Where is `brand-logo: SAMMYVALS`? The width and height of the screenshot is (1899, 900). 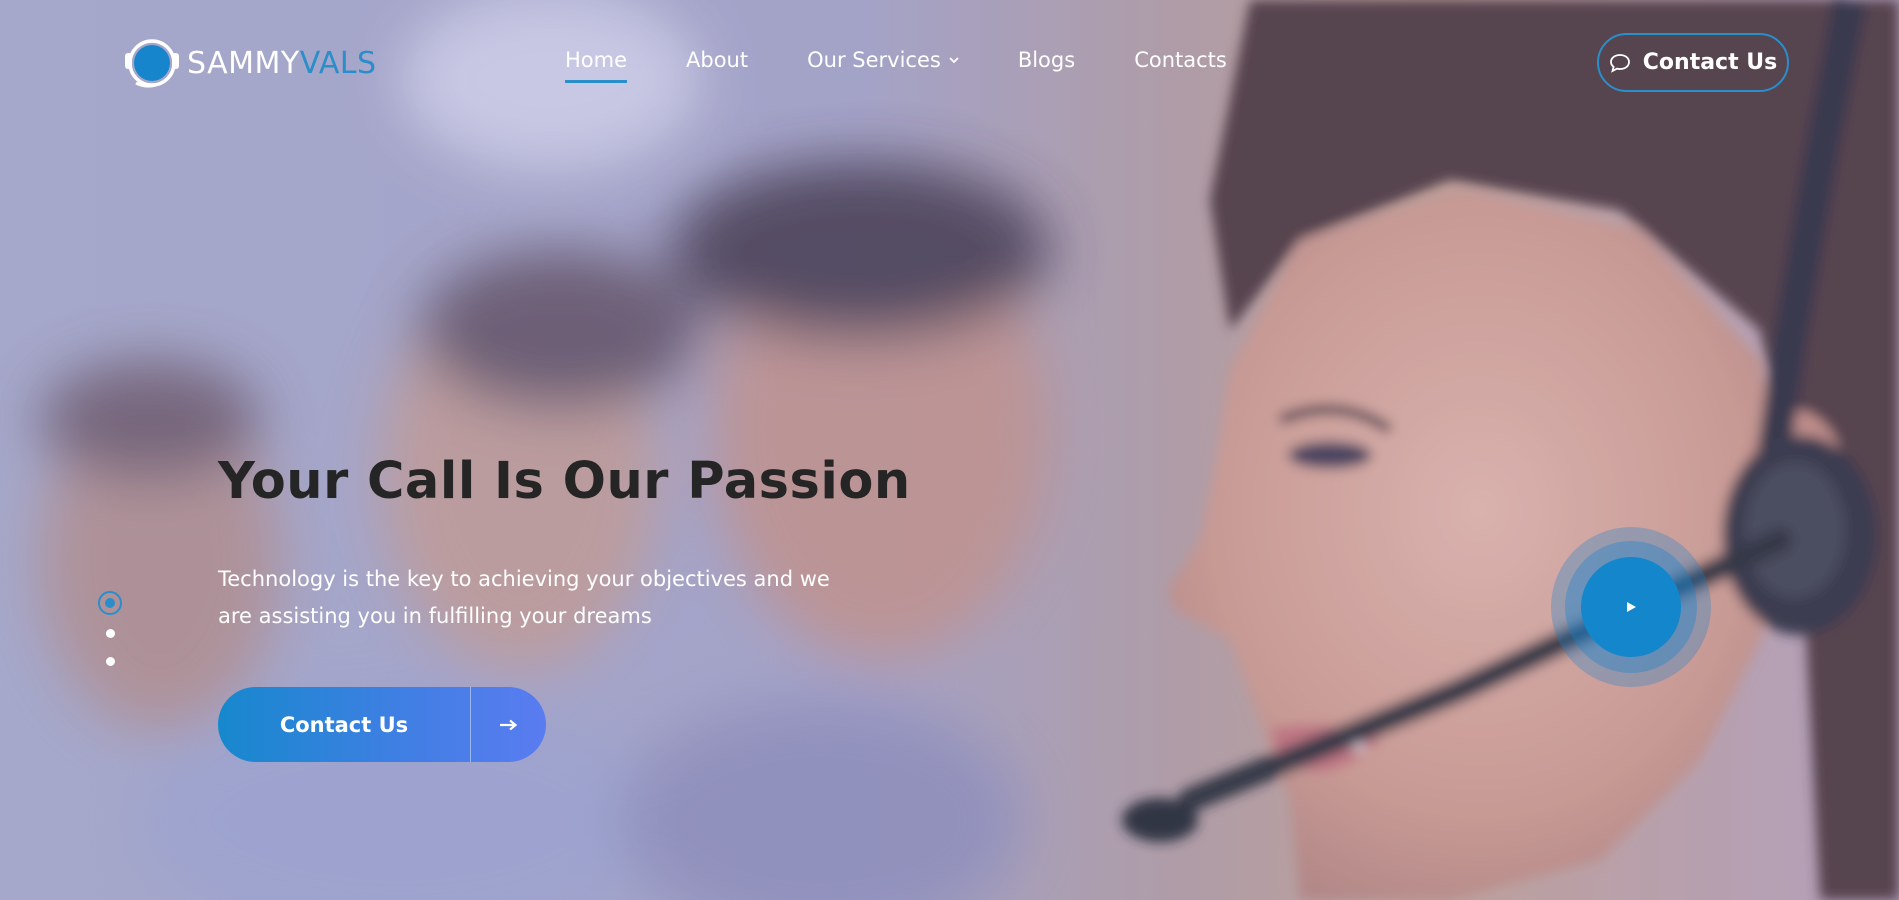 brand-logo: SAMMYVALS is located at coordinates (250, 63).